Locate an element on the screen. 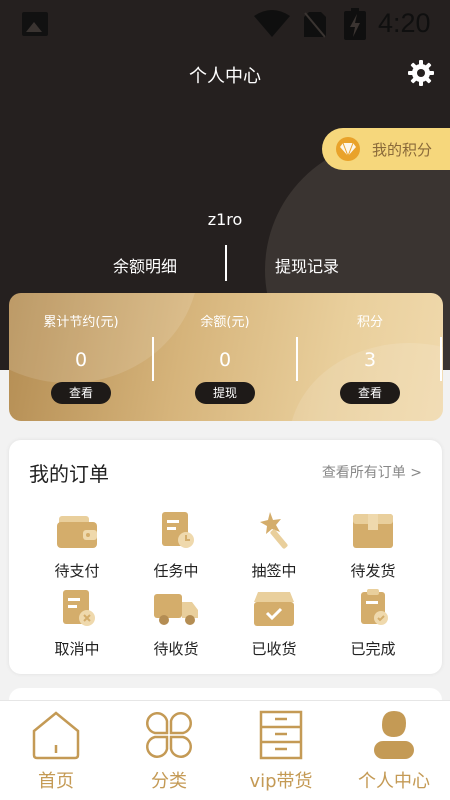 Image resolution: width=450 pixels, height=800 pixels. stat-title: 积分 is located at coordinates (369, 322).